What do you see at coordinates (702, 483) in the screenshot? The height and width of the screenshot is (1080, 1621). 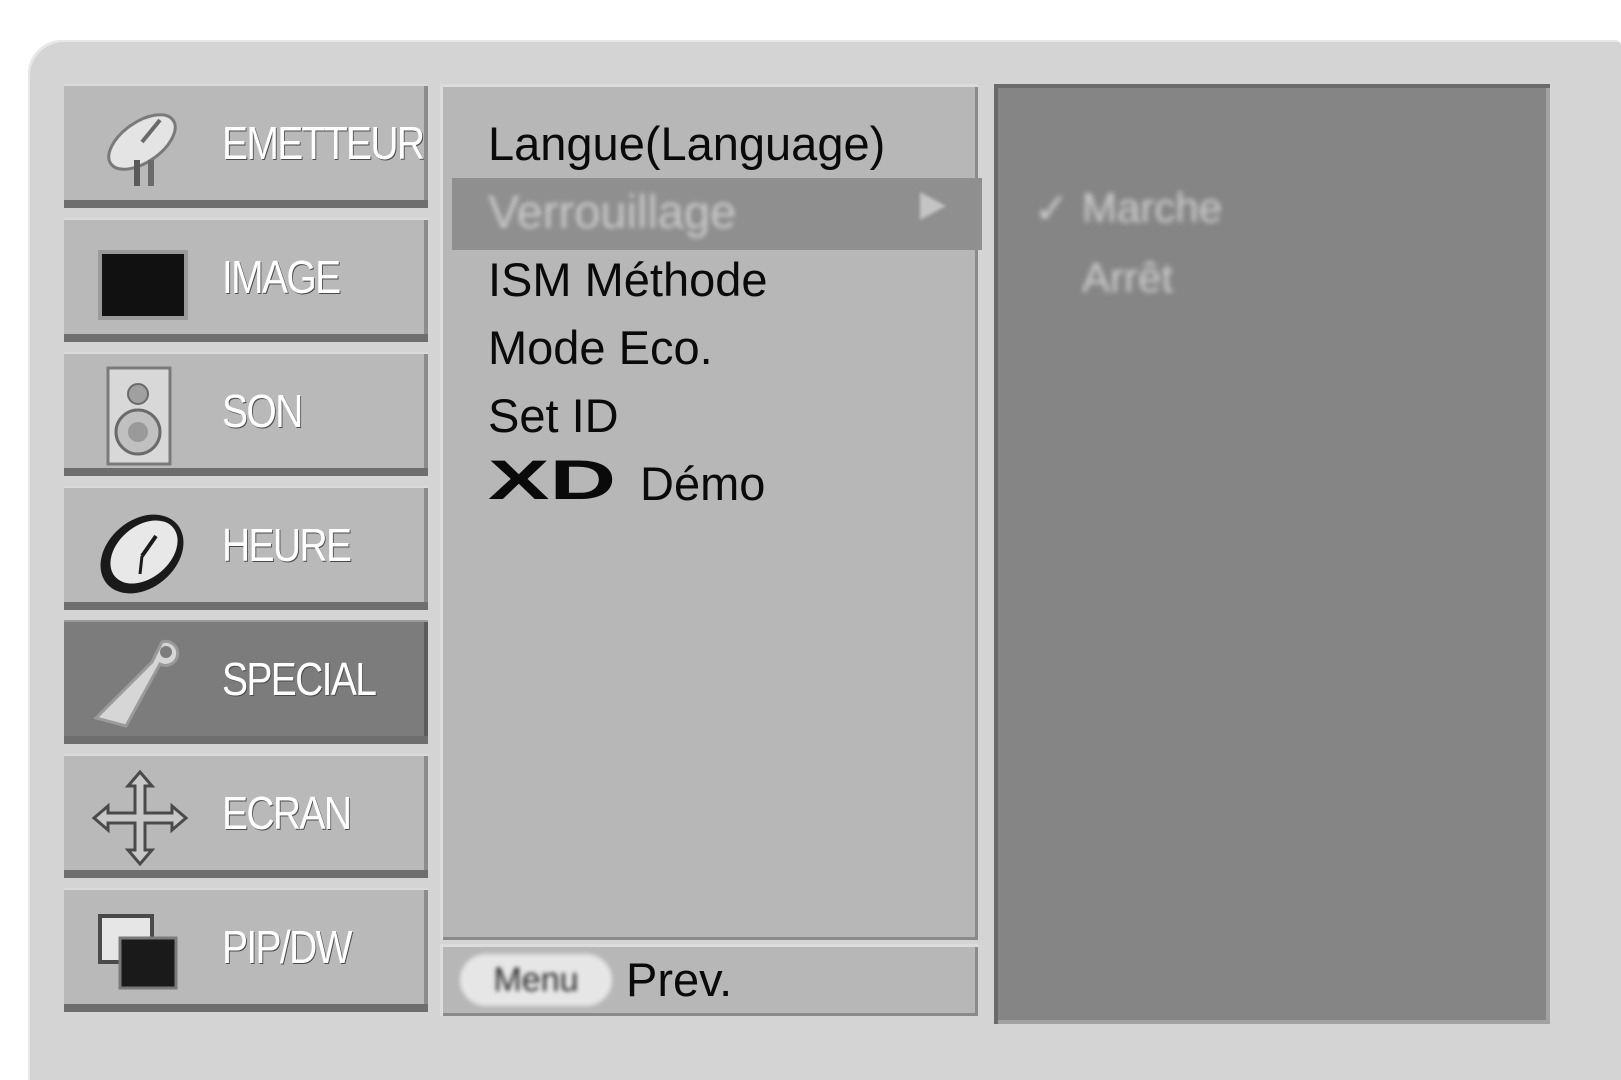 I see `menu-item-demo: Démo` at bounding box center [702, 483].